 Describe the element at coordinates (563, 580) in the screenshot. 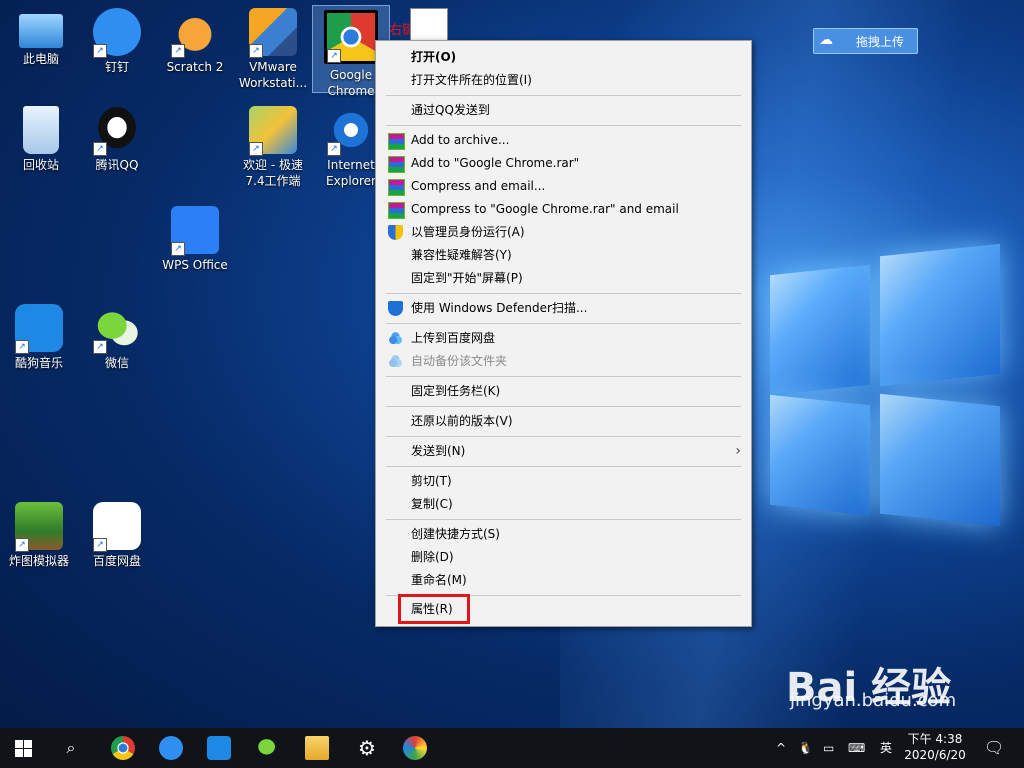

I see `menu-item-rename: 重命名(M)` at that location.